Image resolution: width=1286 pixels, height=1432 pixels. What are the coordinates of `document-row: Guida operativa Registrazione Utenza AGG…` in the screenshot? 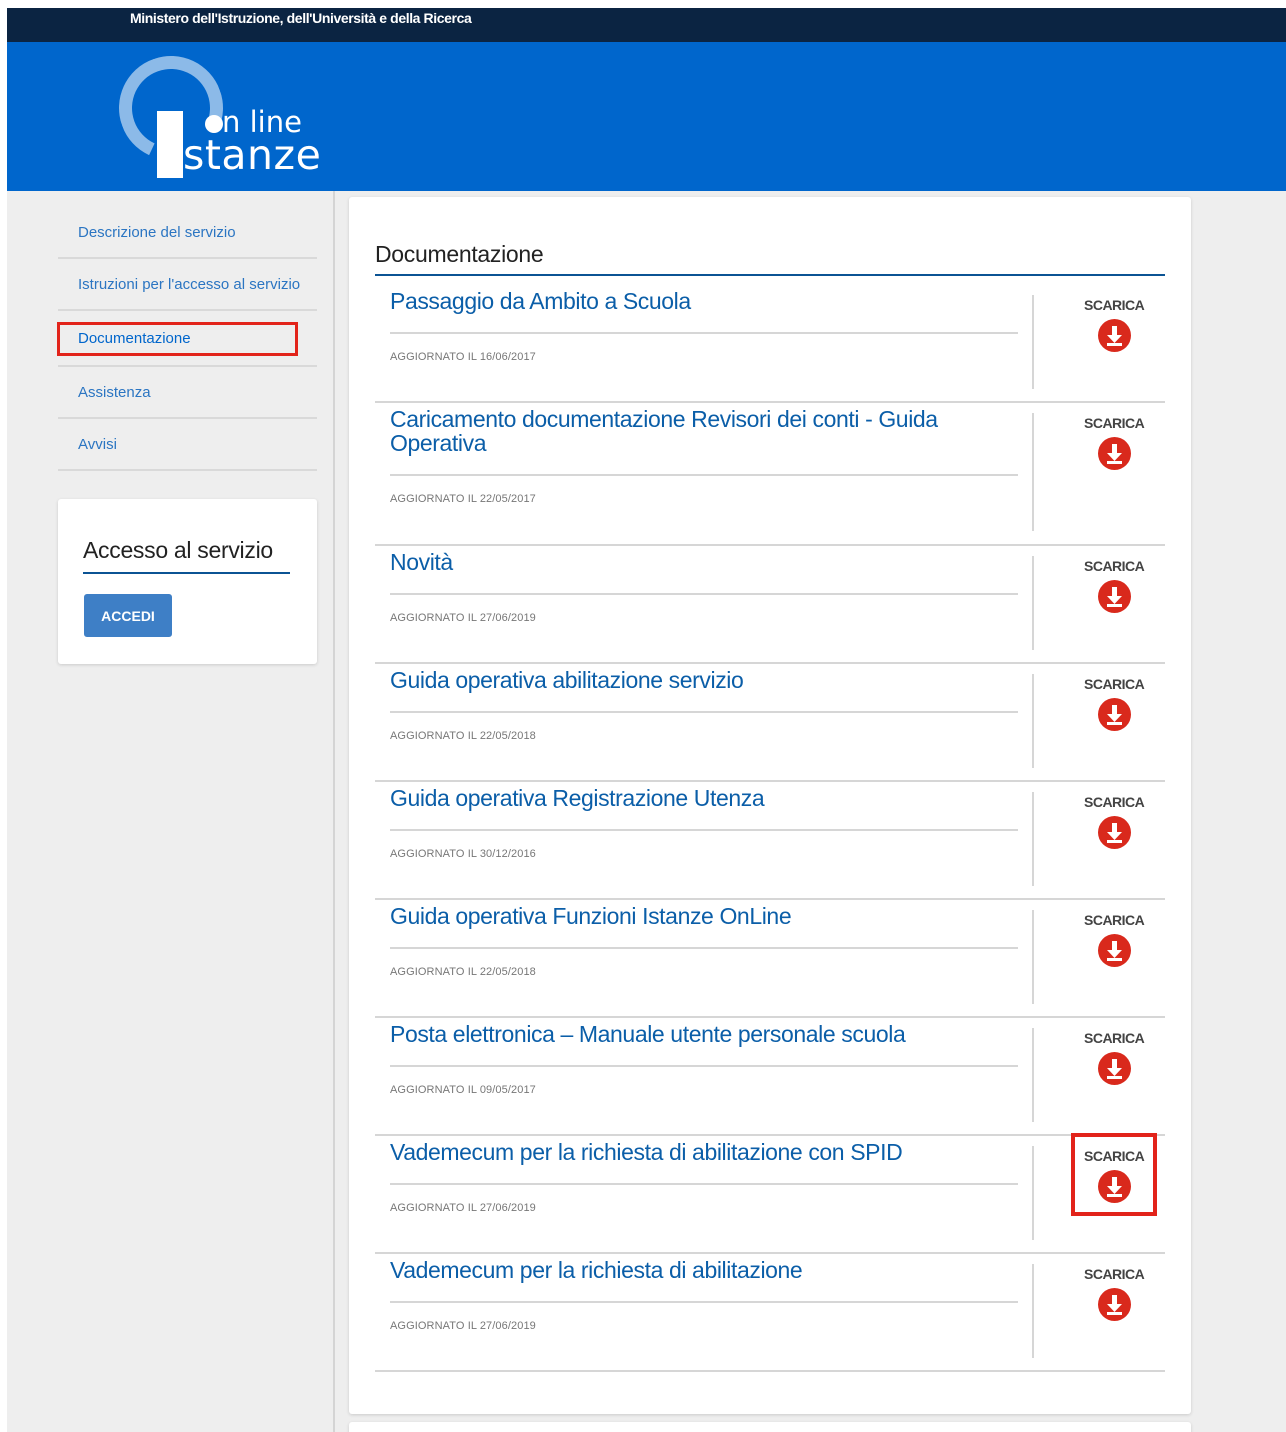 It's located at (770, 841).